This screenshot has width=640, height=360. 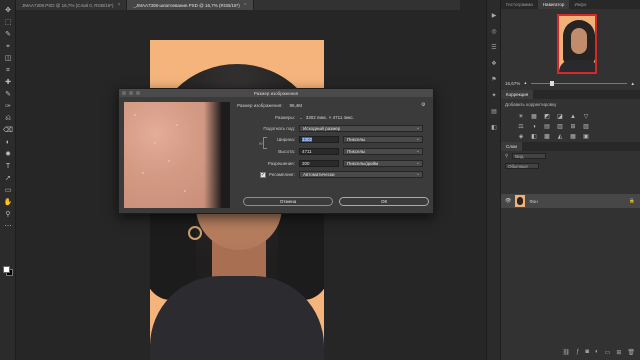 I want to click on clone-stamp-tool-icon: ⎌, so click(x=8, y=119).